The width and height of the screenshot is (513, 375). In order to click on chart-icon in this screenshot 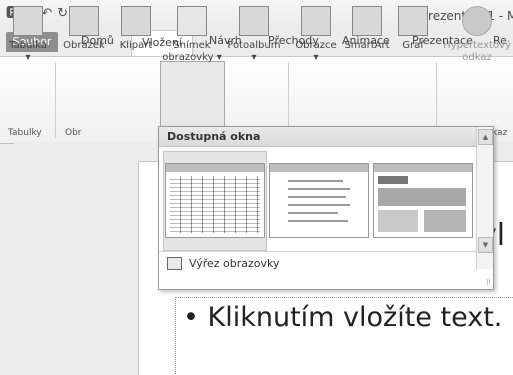, I will do `click(413, 21)`.